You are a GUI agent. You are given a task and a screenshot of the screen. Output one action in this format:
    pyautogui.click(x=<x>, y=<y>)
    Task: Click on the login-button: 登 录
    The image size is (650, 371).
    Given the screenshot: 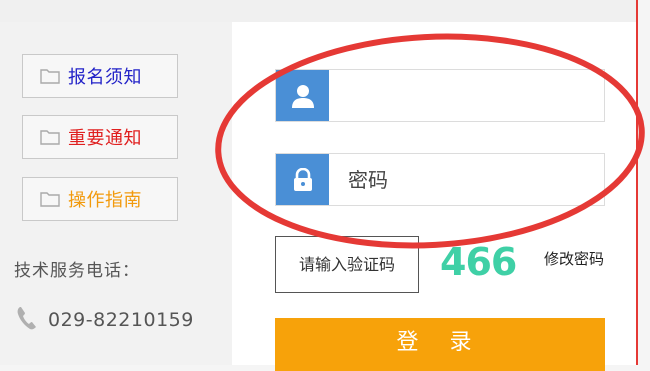 What is the action you would take?
    pyautogui.click(x=440, y=344)
    